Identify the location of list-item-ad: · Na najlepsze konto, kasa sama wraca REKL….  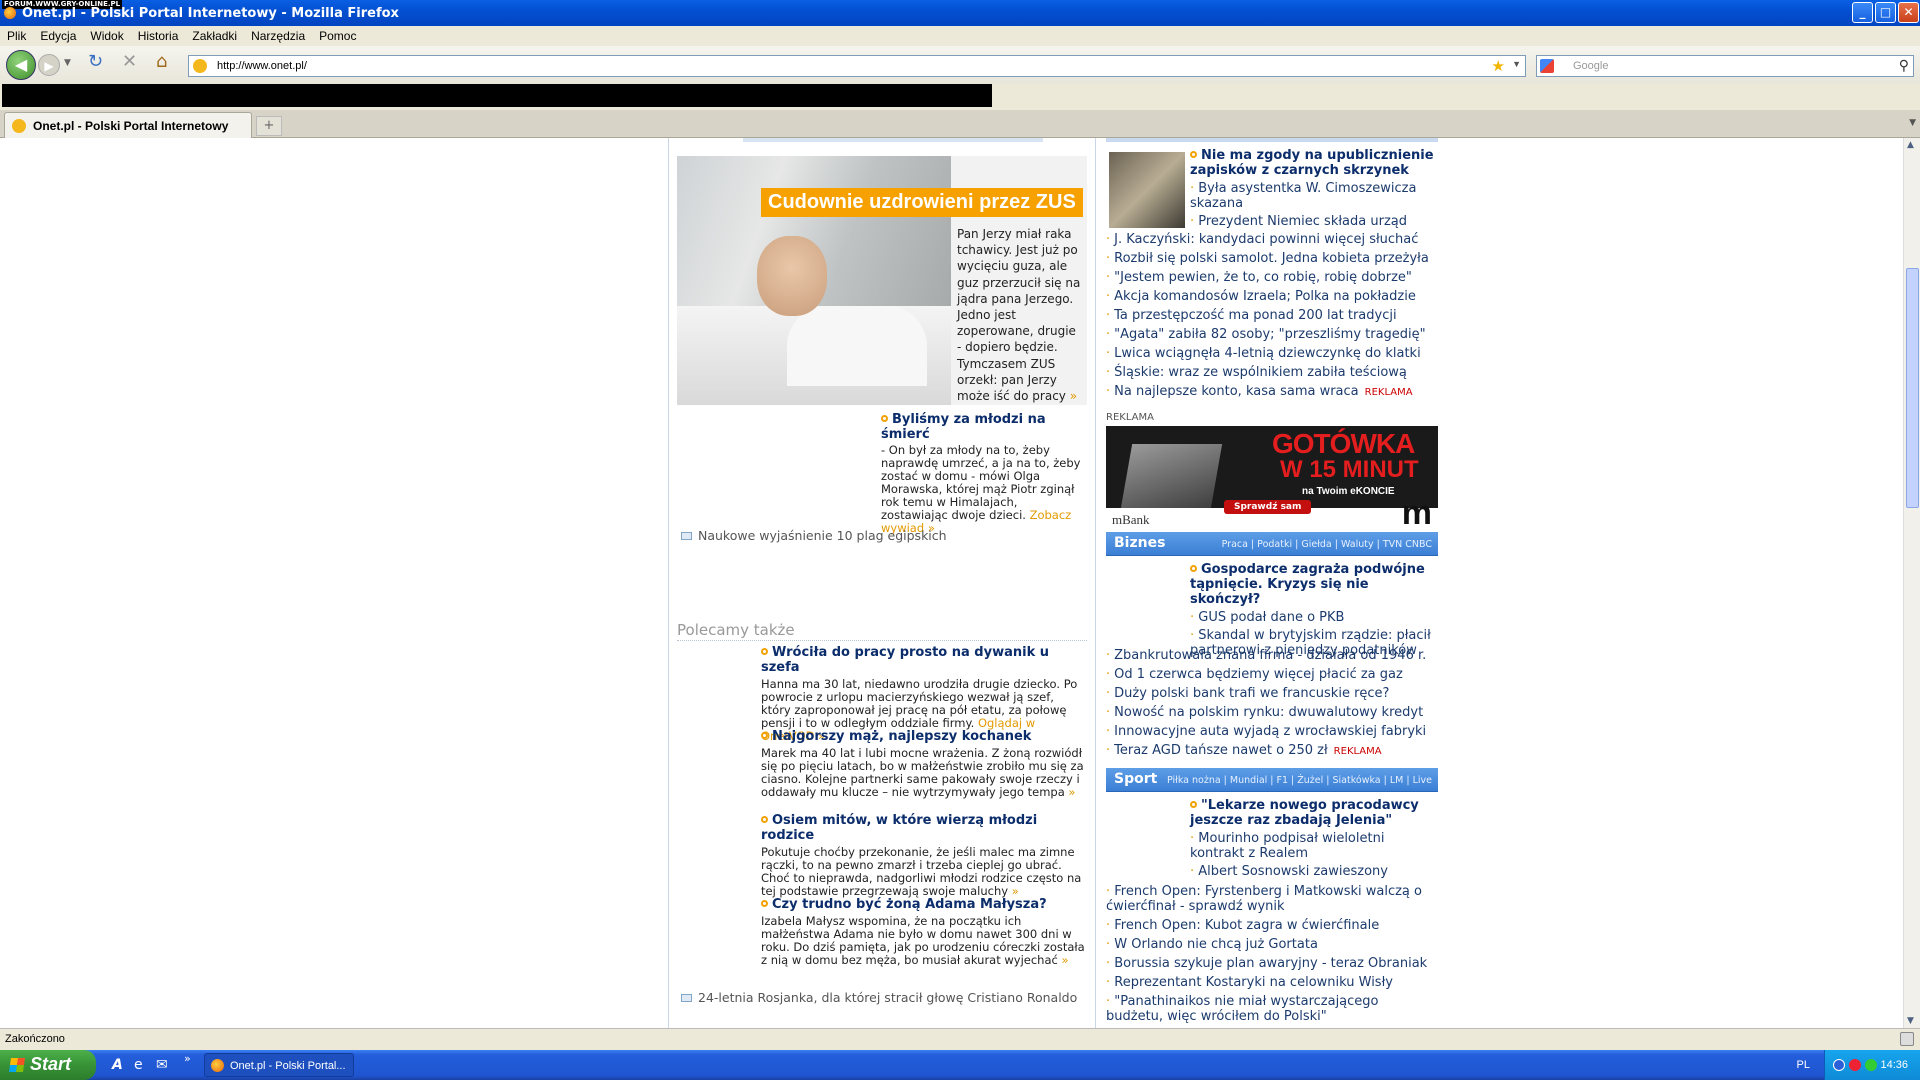
(1272, 393).